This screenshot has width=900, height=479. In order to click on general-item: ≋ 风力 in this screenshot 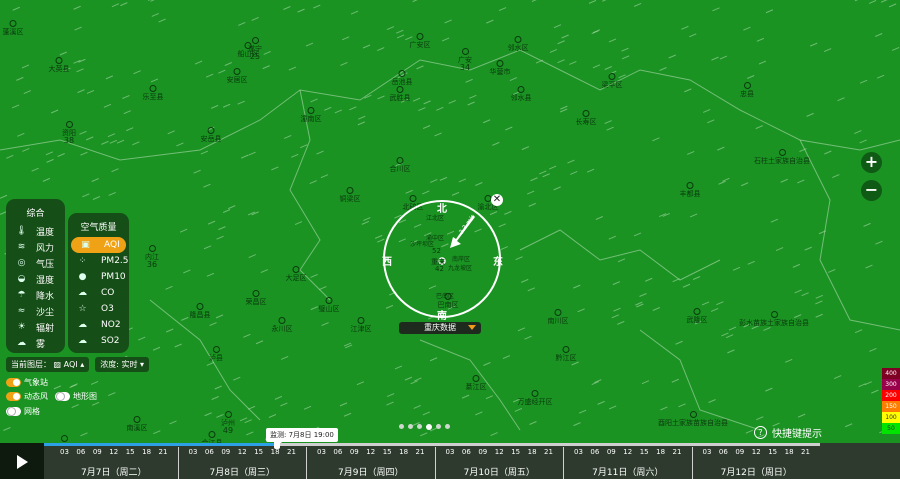, I will do `click(35, 247)`.